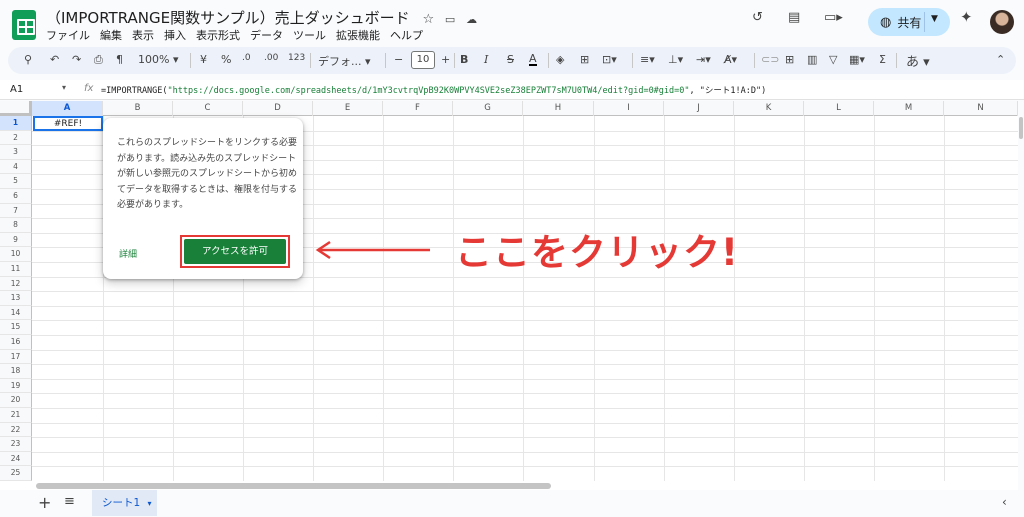 The height and width of the screenshot is (517, 1024). I want to click on row-header: 21, so click(16, 415).